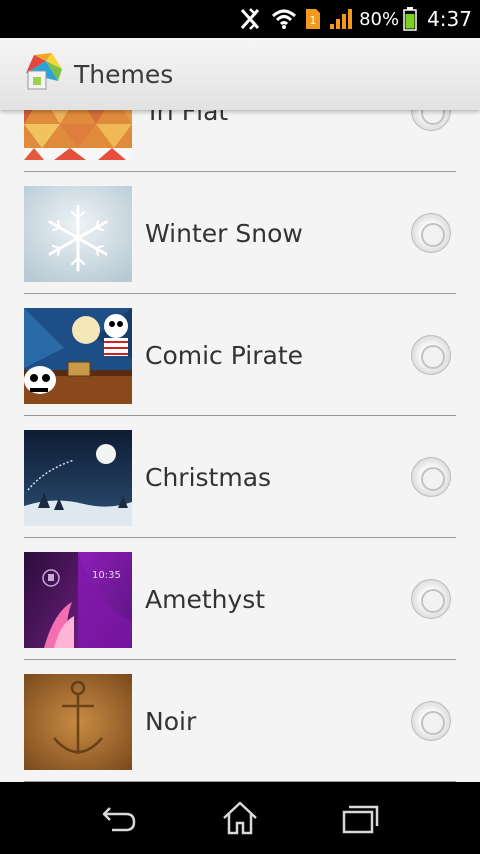 The height and width of the screenshot is (854, 480). I want to click on theme-row-christmas: Christmas, so click(240, 477).